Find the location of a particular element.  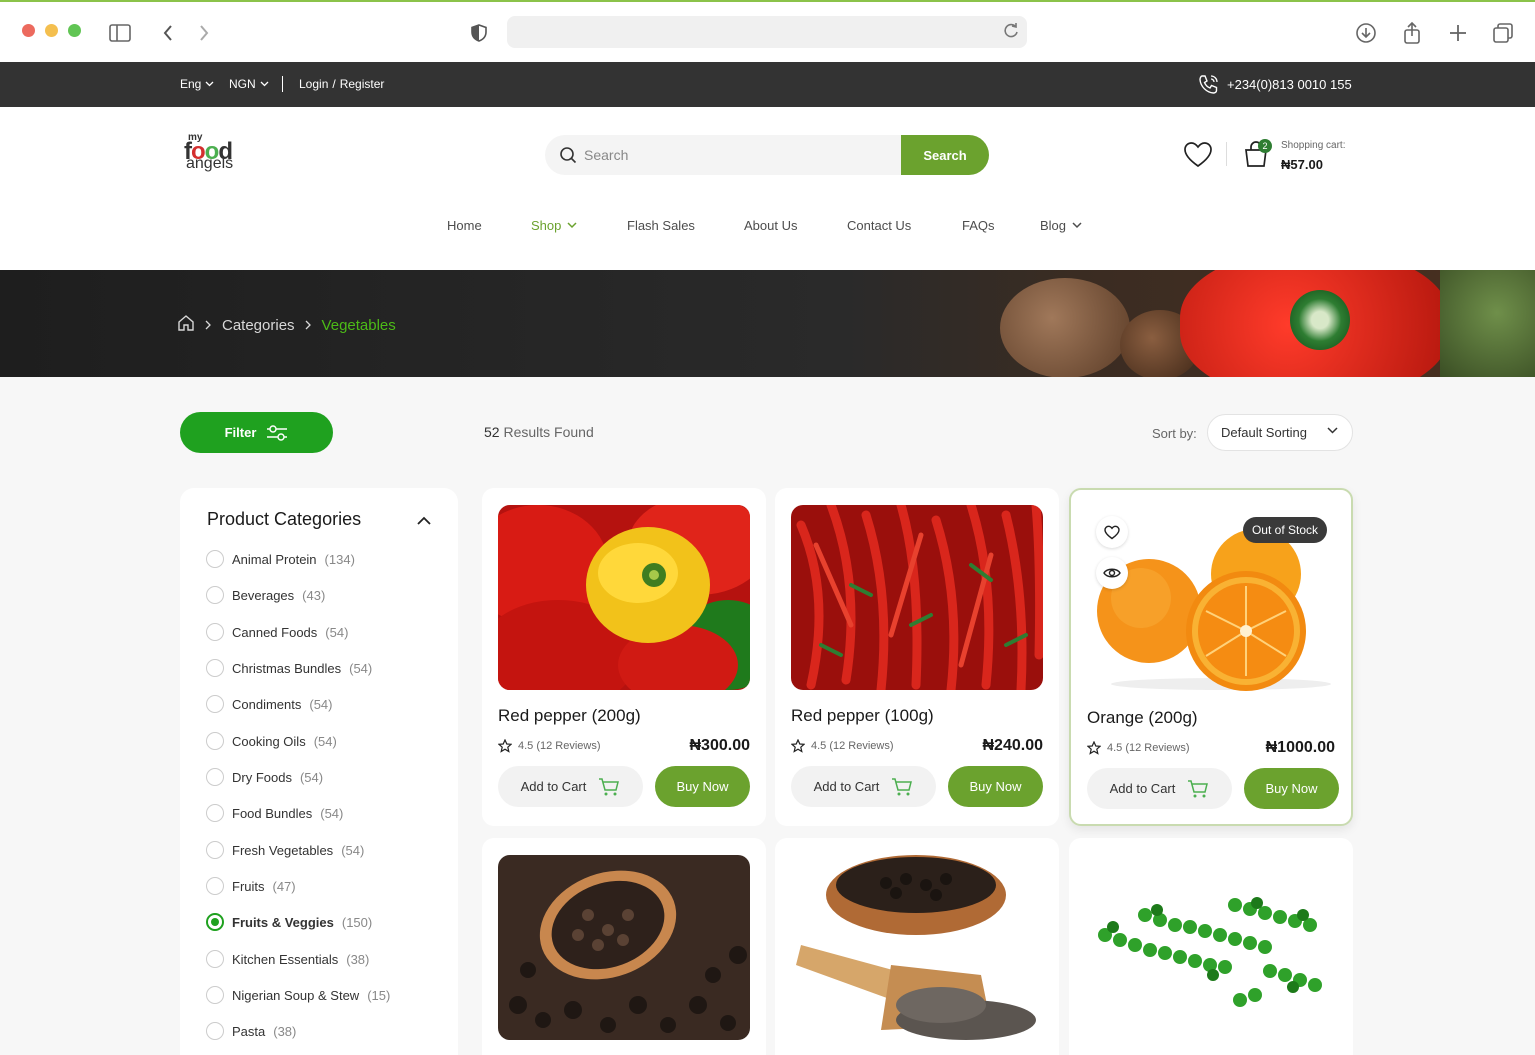

results-count: 52 Results Found is located at coordinates (539, 432).